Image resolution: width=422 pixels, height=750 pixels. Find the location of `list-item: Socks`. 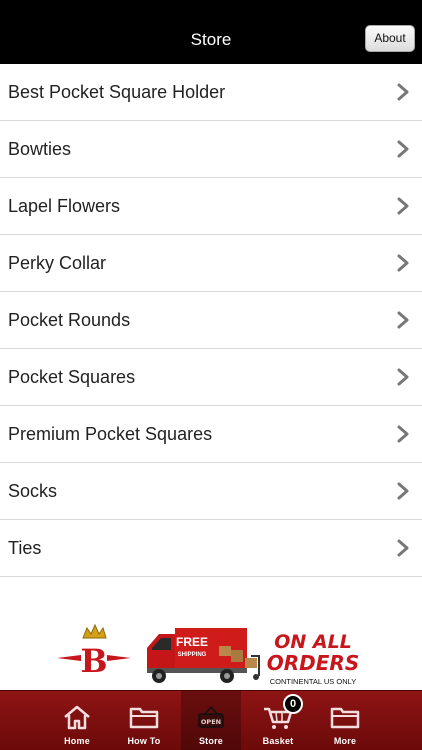

list-item: Socks is located at coordinates (211, 491).